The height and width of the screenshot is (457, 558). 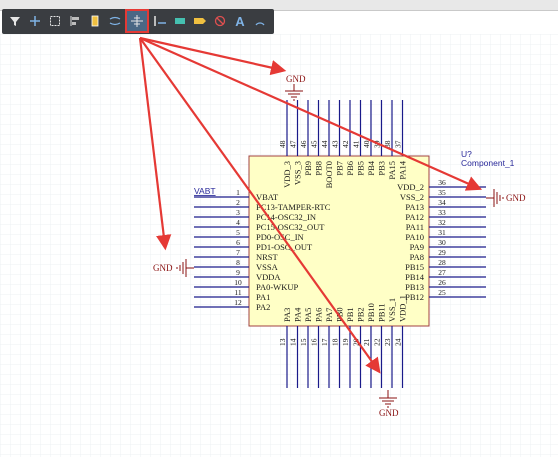 What do you see at coordinates (238, 272) in the screenshot?
I see `pin-number: 9` at bounding box center [238, 272].